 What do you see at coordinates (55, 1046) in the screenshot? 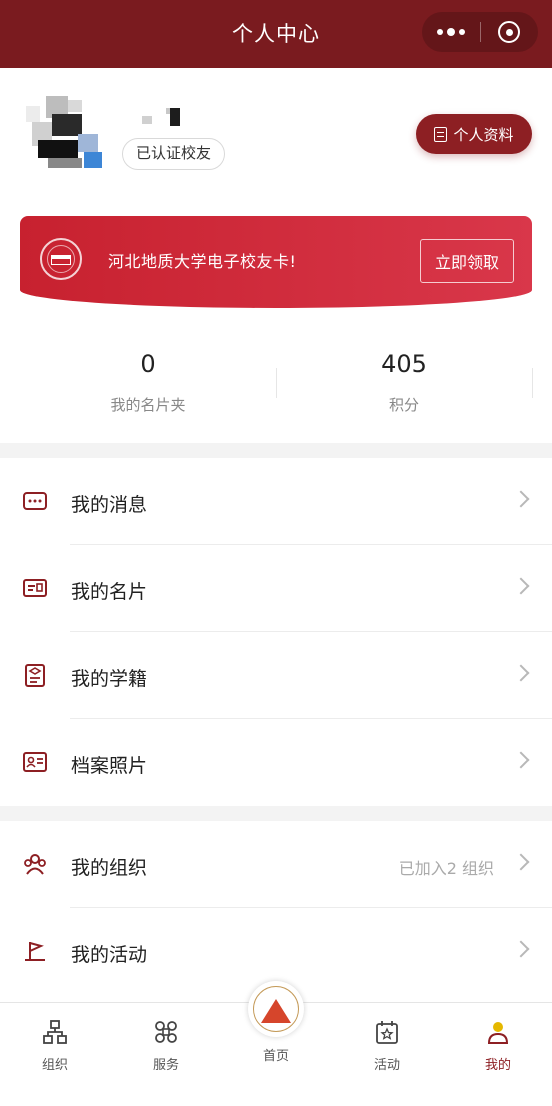
I see `tab-organization: 组织` at bounding box center [55, 1046].